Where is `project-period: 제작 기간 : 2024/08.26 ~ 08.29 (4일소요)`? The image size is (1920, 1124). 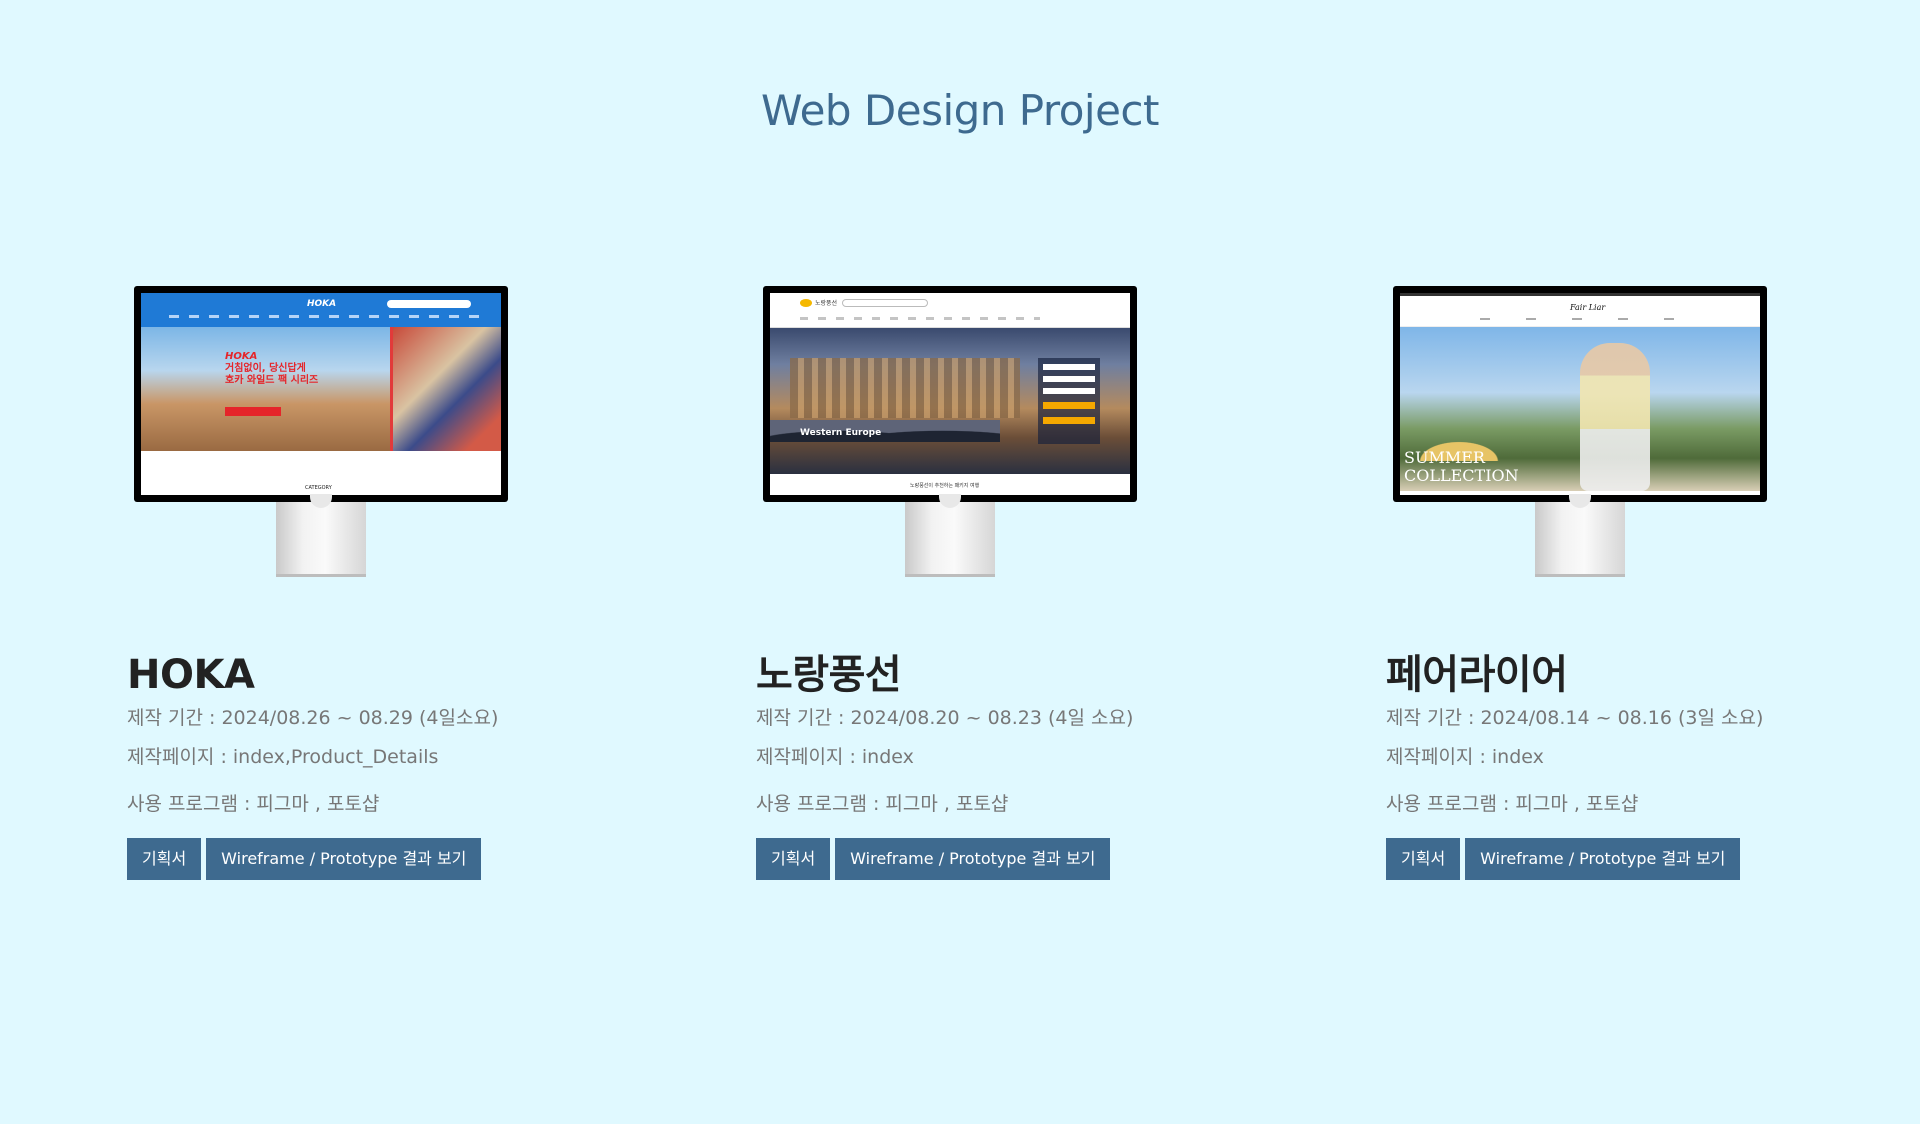 project-period: 제작 기간 : 2024/08.26 ~ 08.29 (4일소요) is located at coordinates (313, 718).